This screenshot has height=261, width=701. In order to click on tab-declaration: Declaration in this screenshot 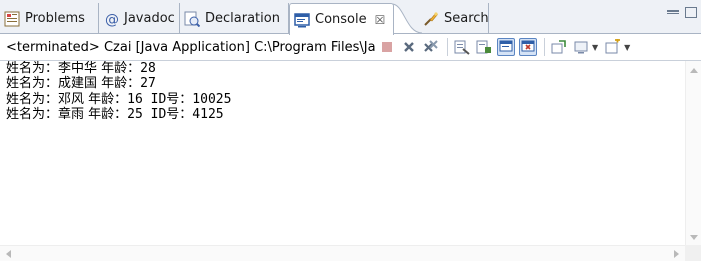, I will do `click(234, 18)`.